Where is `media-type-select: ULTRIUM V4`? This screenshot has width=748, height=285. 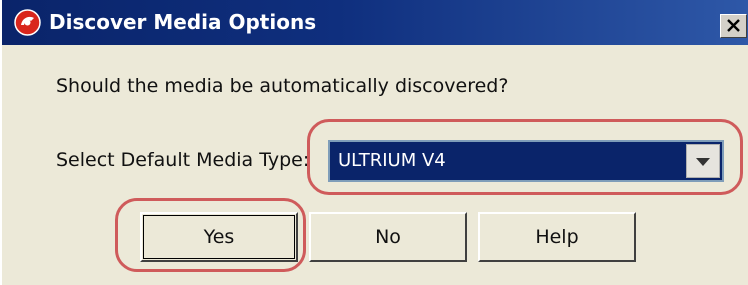 media-type-select: ULTRIUM V4 is located at coordinates (526, 161).